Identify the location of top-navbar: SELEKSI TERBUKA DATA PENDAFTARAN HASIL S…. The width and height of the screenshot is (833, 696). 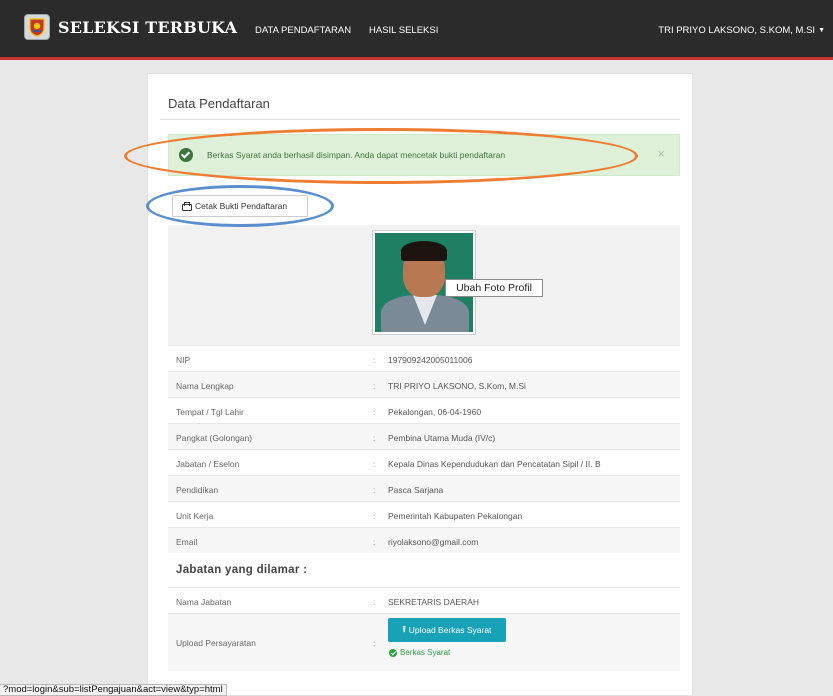
(416, 30).